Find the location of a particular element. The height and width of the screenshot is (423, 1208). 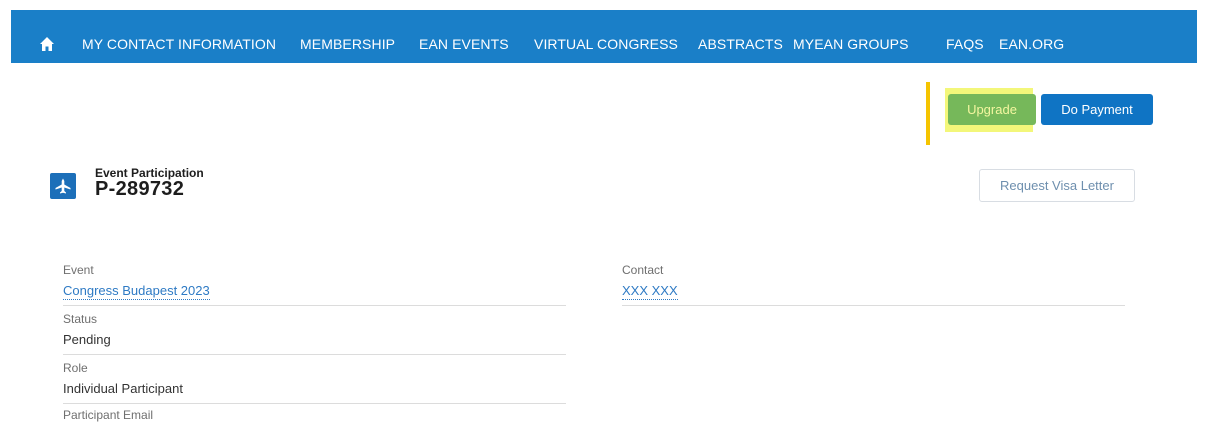

request-visa-letter-button: Request Visa Letter is located at coordinates (1057, 185).